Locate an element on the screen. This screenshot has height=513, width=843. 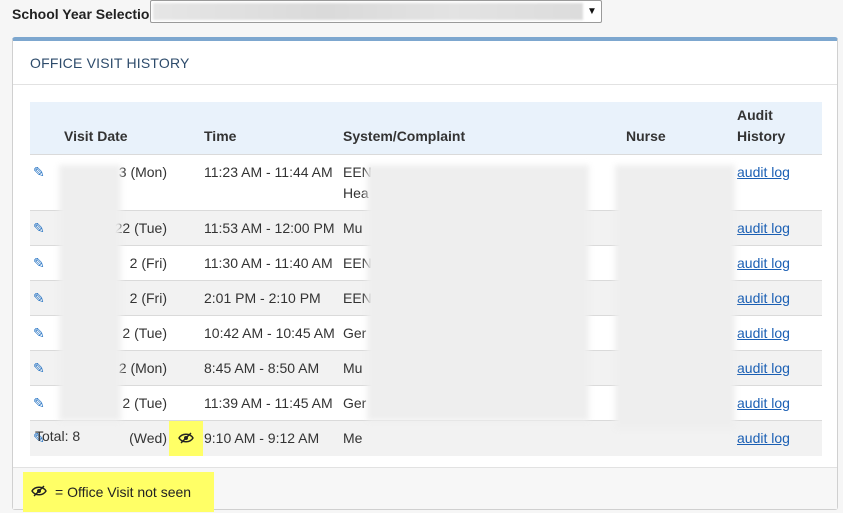
redacted-nurse-column is located at coordinates (675, 297).